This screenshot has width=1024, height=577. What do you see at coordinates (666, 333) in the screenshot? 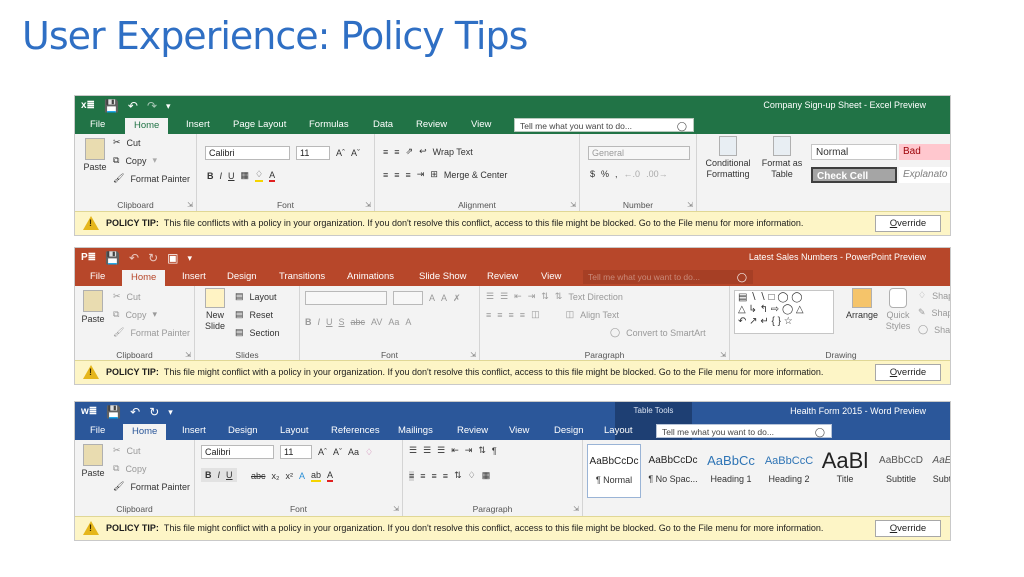
I see `convert-smartart-label: Convert to SmartArt` at bounding box center [666, 333].